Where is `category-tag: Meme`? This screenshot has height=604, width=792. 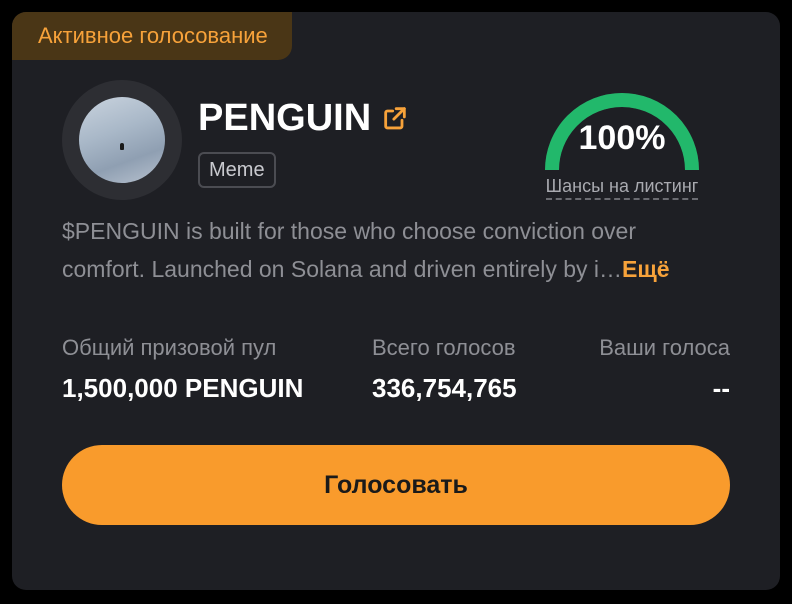 category-tag: Meme is located at coordinates (237, 170).